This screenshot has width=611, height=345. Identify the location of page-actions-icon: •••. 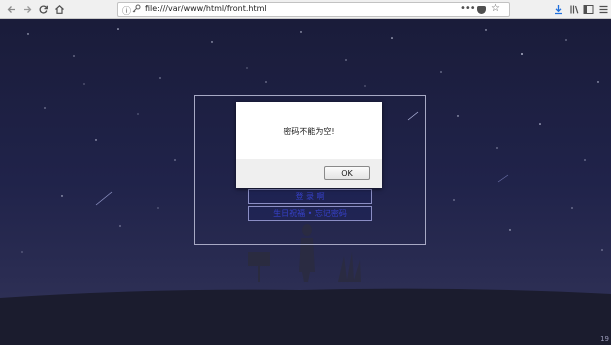
(468, 8).